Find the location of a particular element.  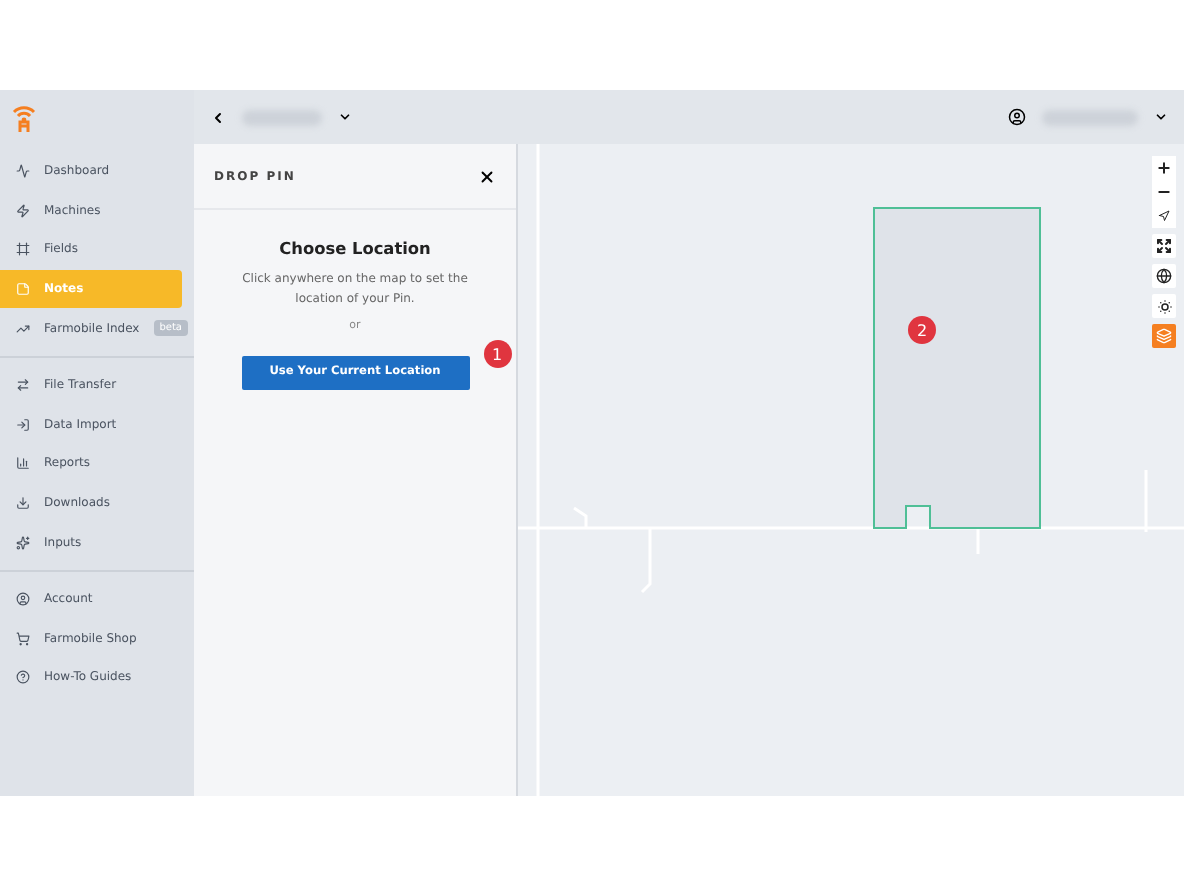

download-icon is located at coordinates (23, 503).